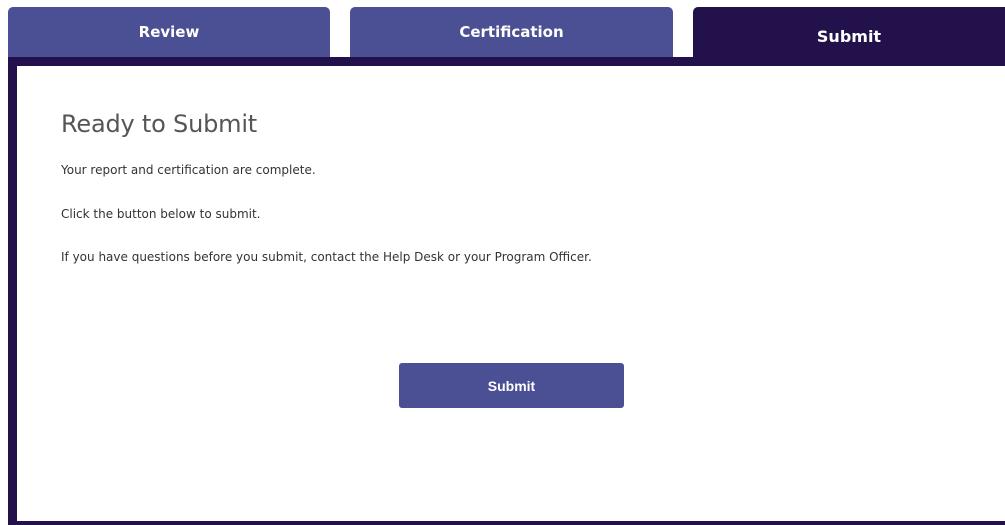  What do you see at coordinates (511, 385) in the screenshot?
I see `submit-button: Submit` at bounding box center [511, 385].